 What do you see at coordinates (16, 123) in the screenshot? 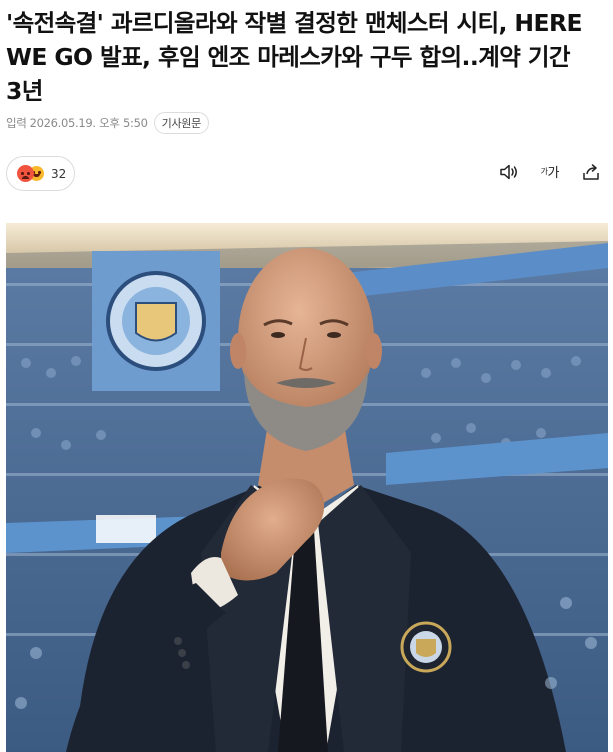
I see `input-label: 입력` at bounding box center [16, 123].